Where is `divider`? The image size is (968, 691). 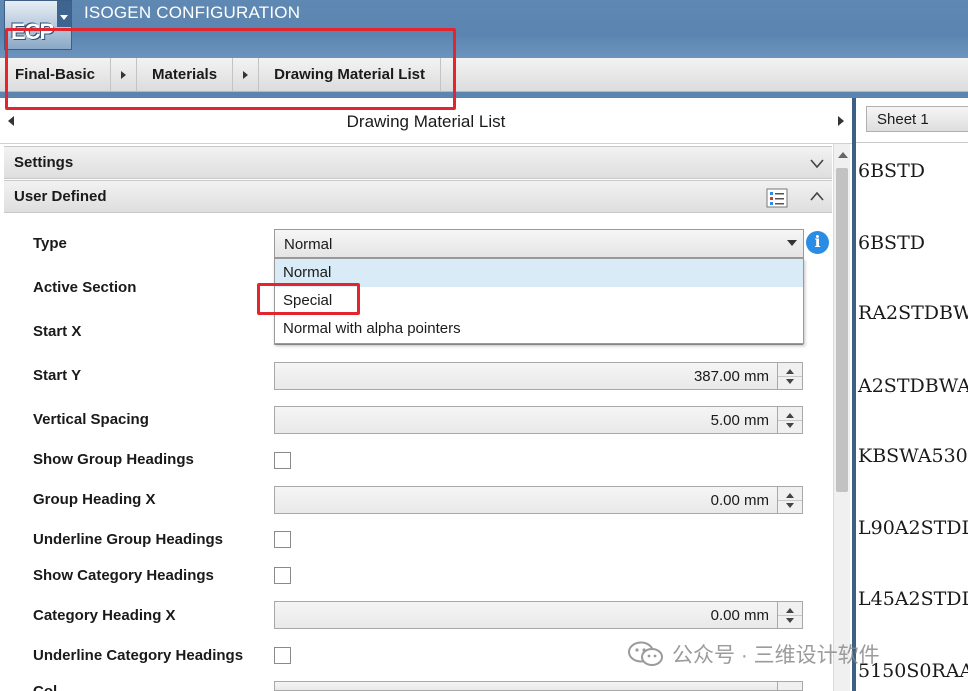
divider is located at coordinates (912, 142).